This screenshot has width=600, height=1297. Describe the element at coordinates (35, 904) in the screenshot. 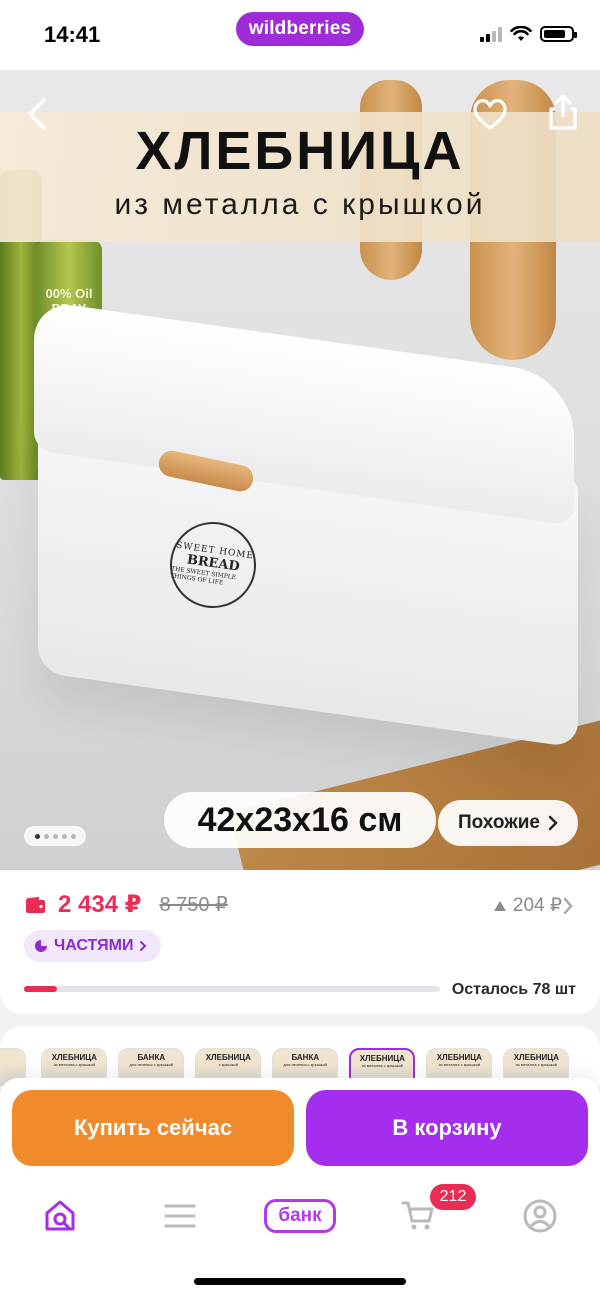

I see `wallet-icon` at that location.